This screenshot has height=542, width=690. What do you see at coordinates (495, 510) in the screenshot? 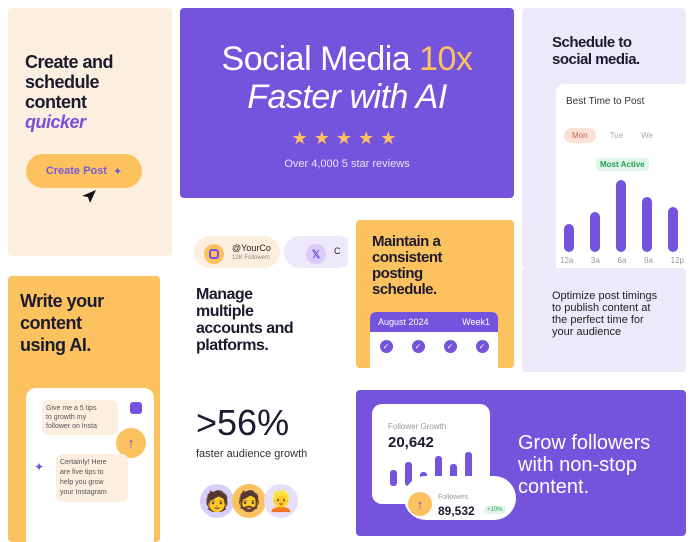
I see `followers-badge: +10%` at bounding box center [495, 510].